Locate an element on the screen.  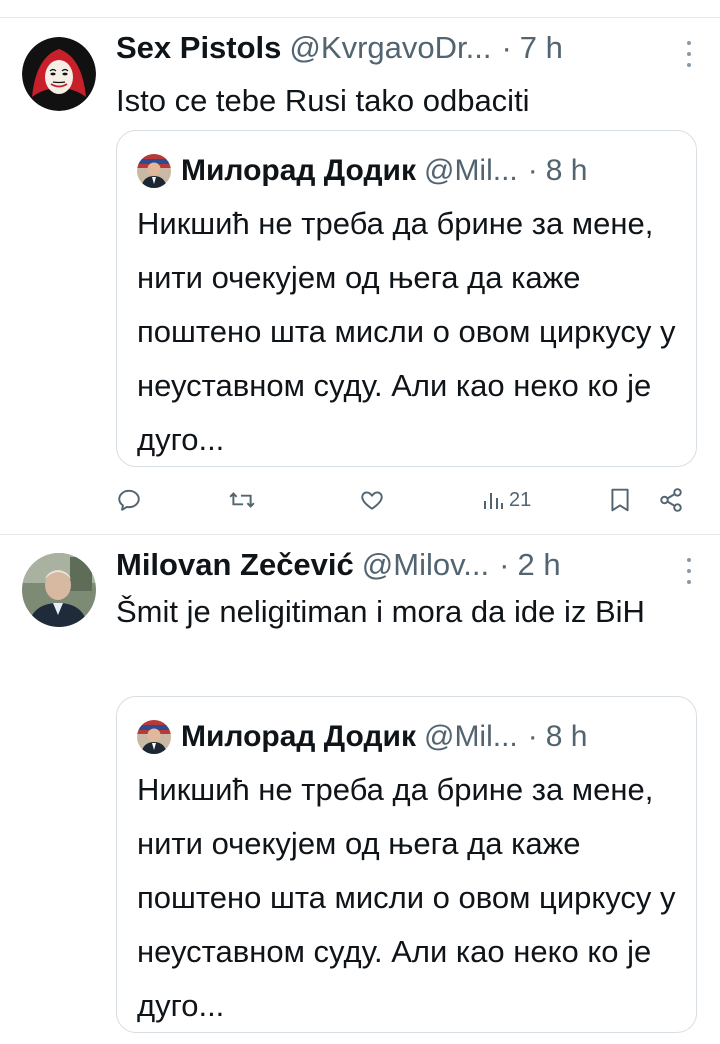
reply-icon is located at coordinates (129, 500).